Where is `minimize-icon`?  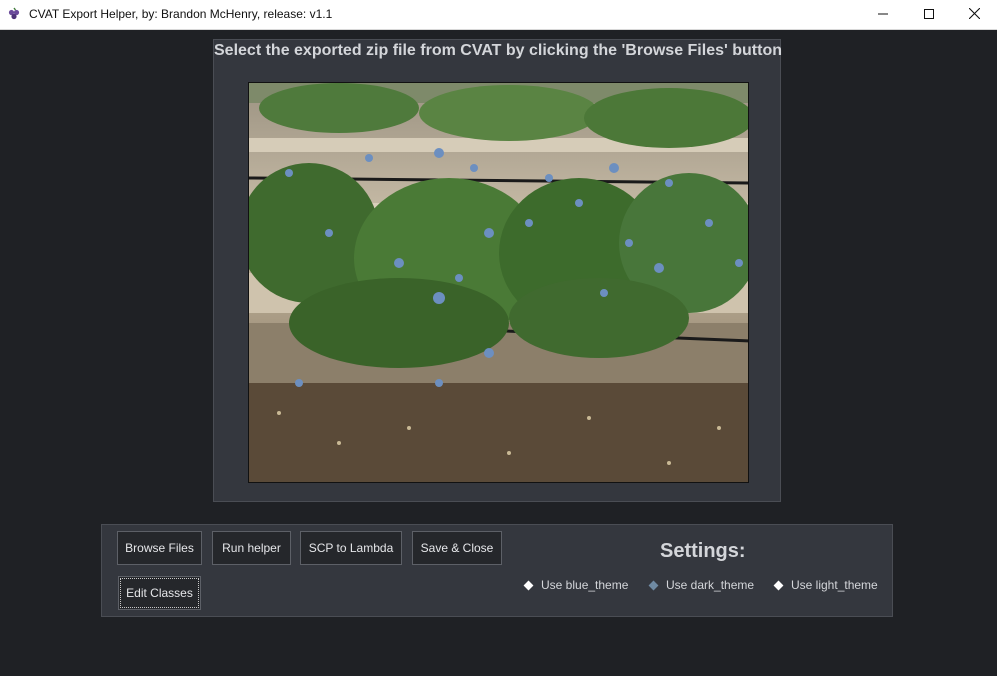 minimize-icon is located at coordinates (883, 15).